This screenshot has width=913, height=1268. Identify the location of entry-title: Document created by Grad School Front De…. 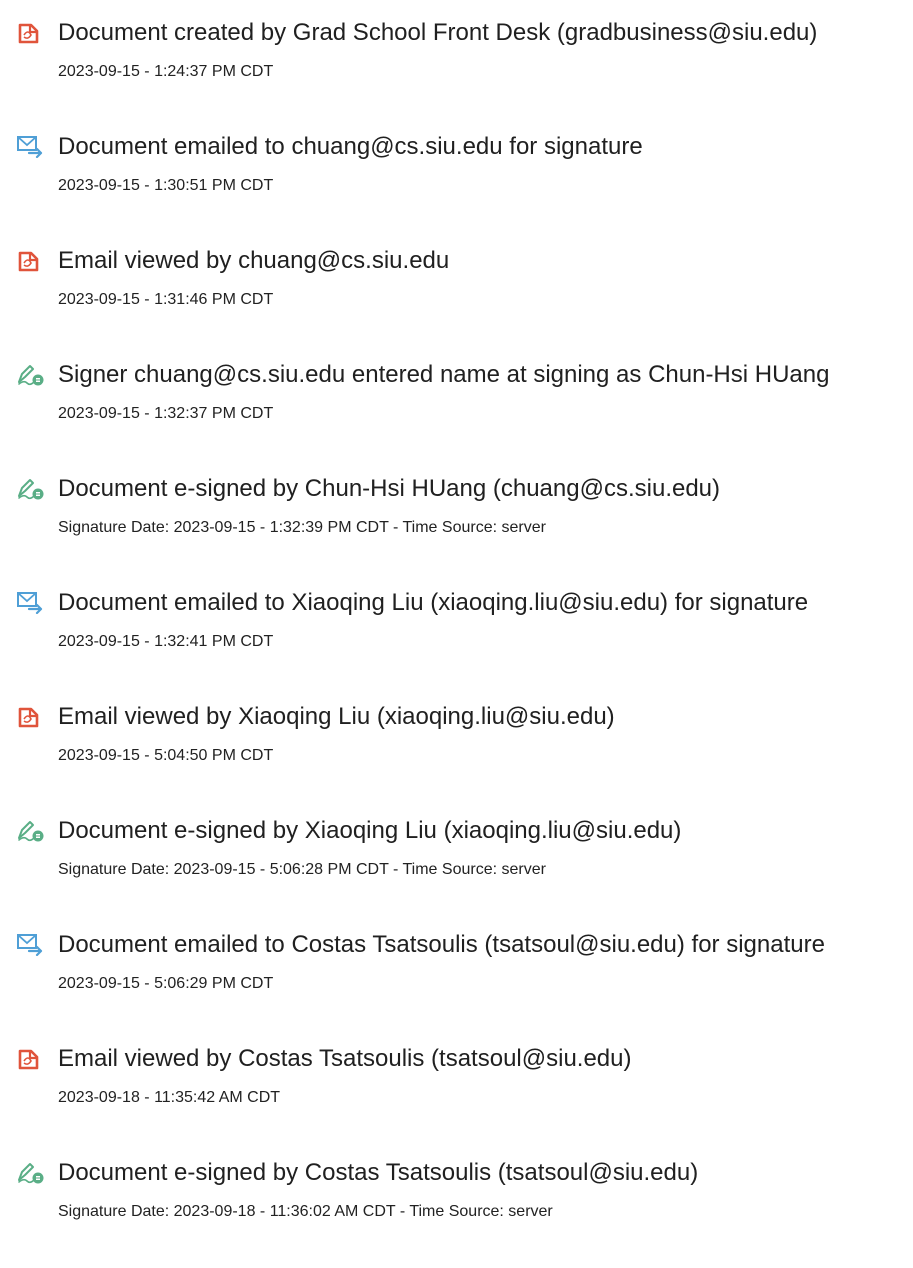
(438, 32).